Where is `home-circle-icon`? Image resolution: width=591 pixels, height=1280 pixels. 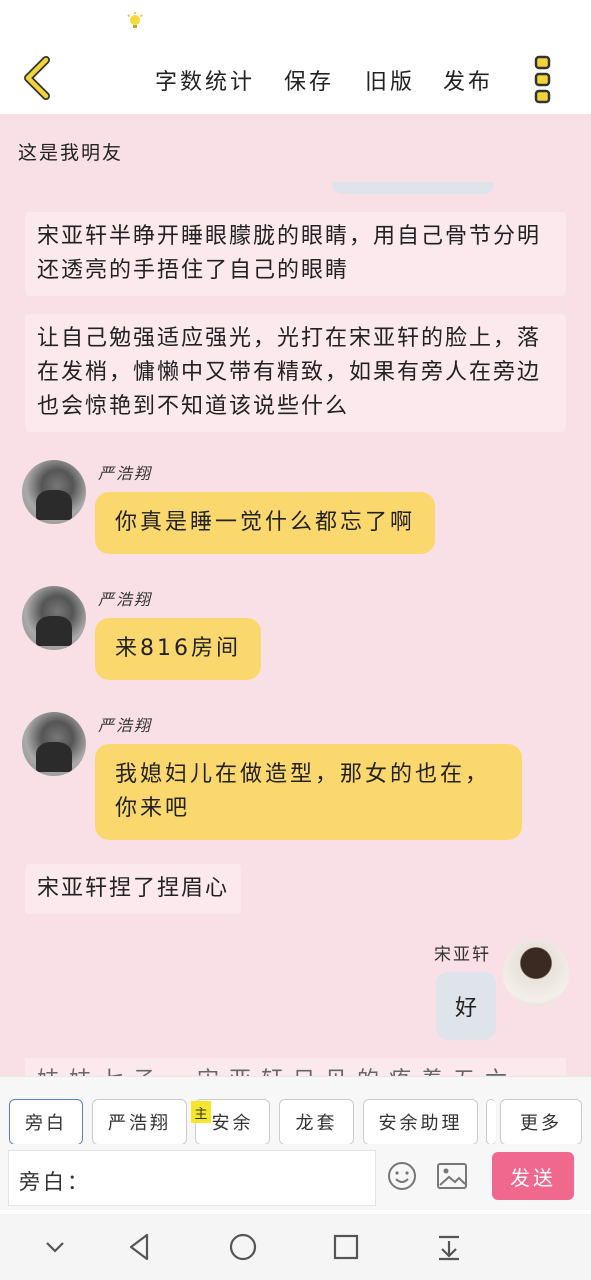 home-circle-icon is located at coordinates (243, 1247).